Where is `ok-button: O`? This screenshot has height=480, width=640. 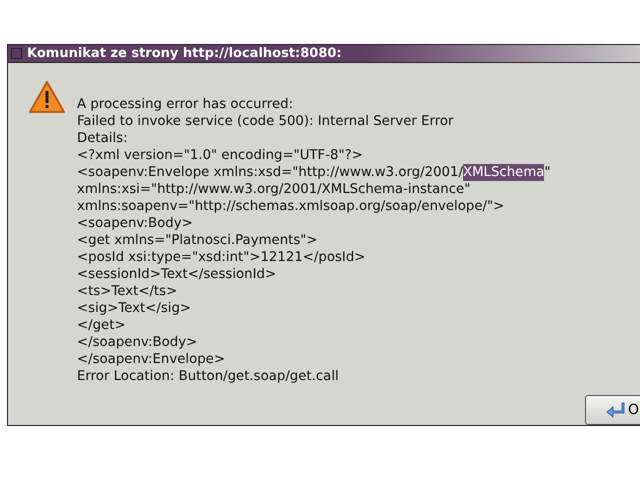 ok-button: O is located at coordinates (612, 410).